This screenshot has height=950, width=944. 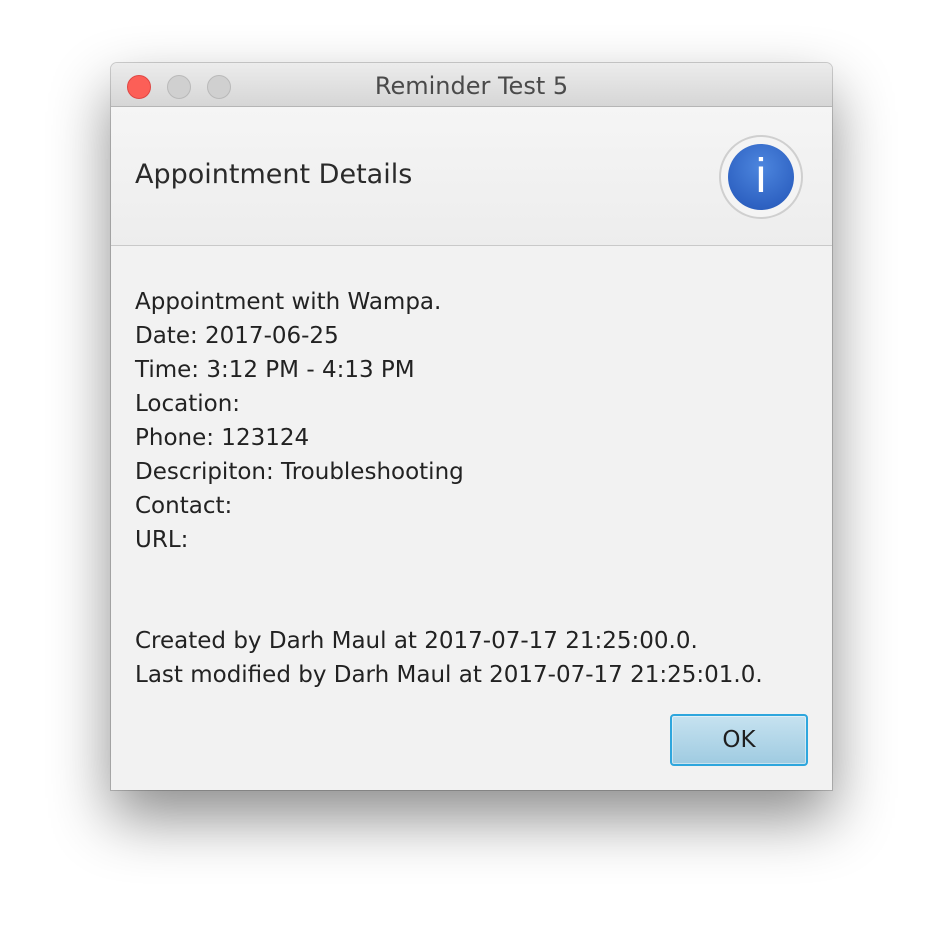 I want to click on title-bar: Reminder Test 5, so click(x=471, y=85).